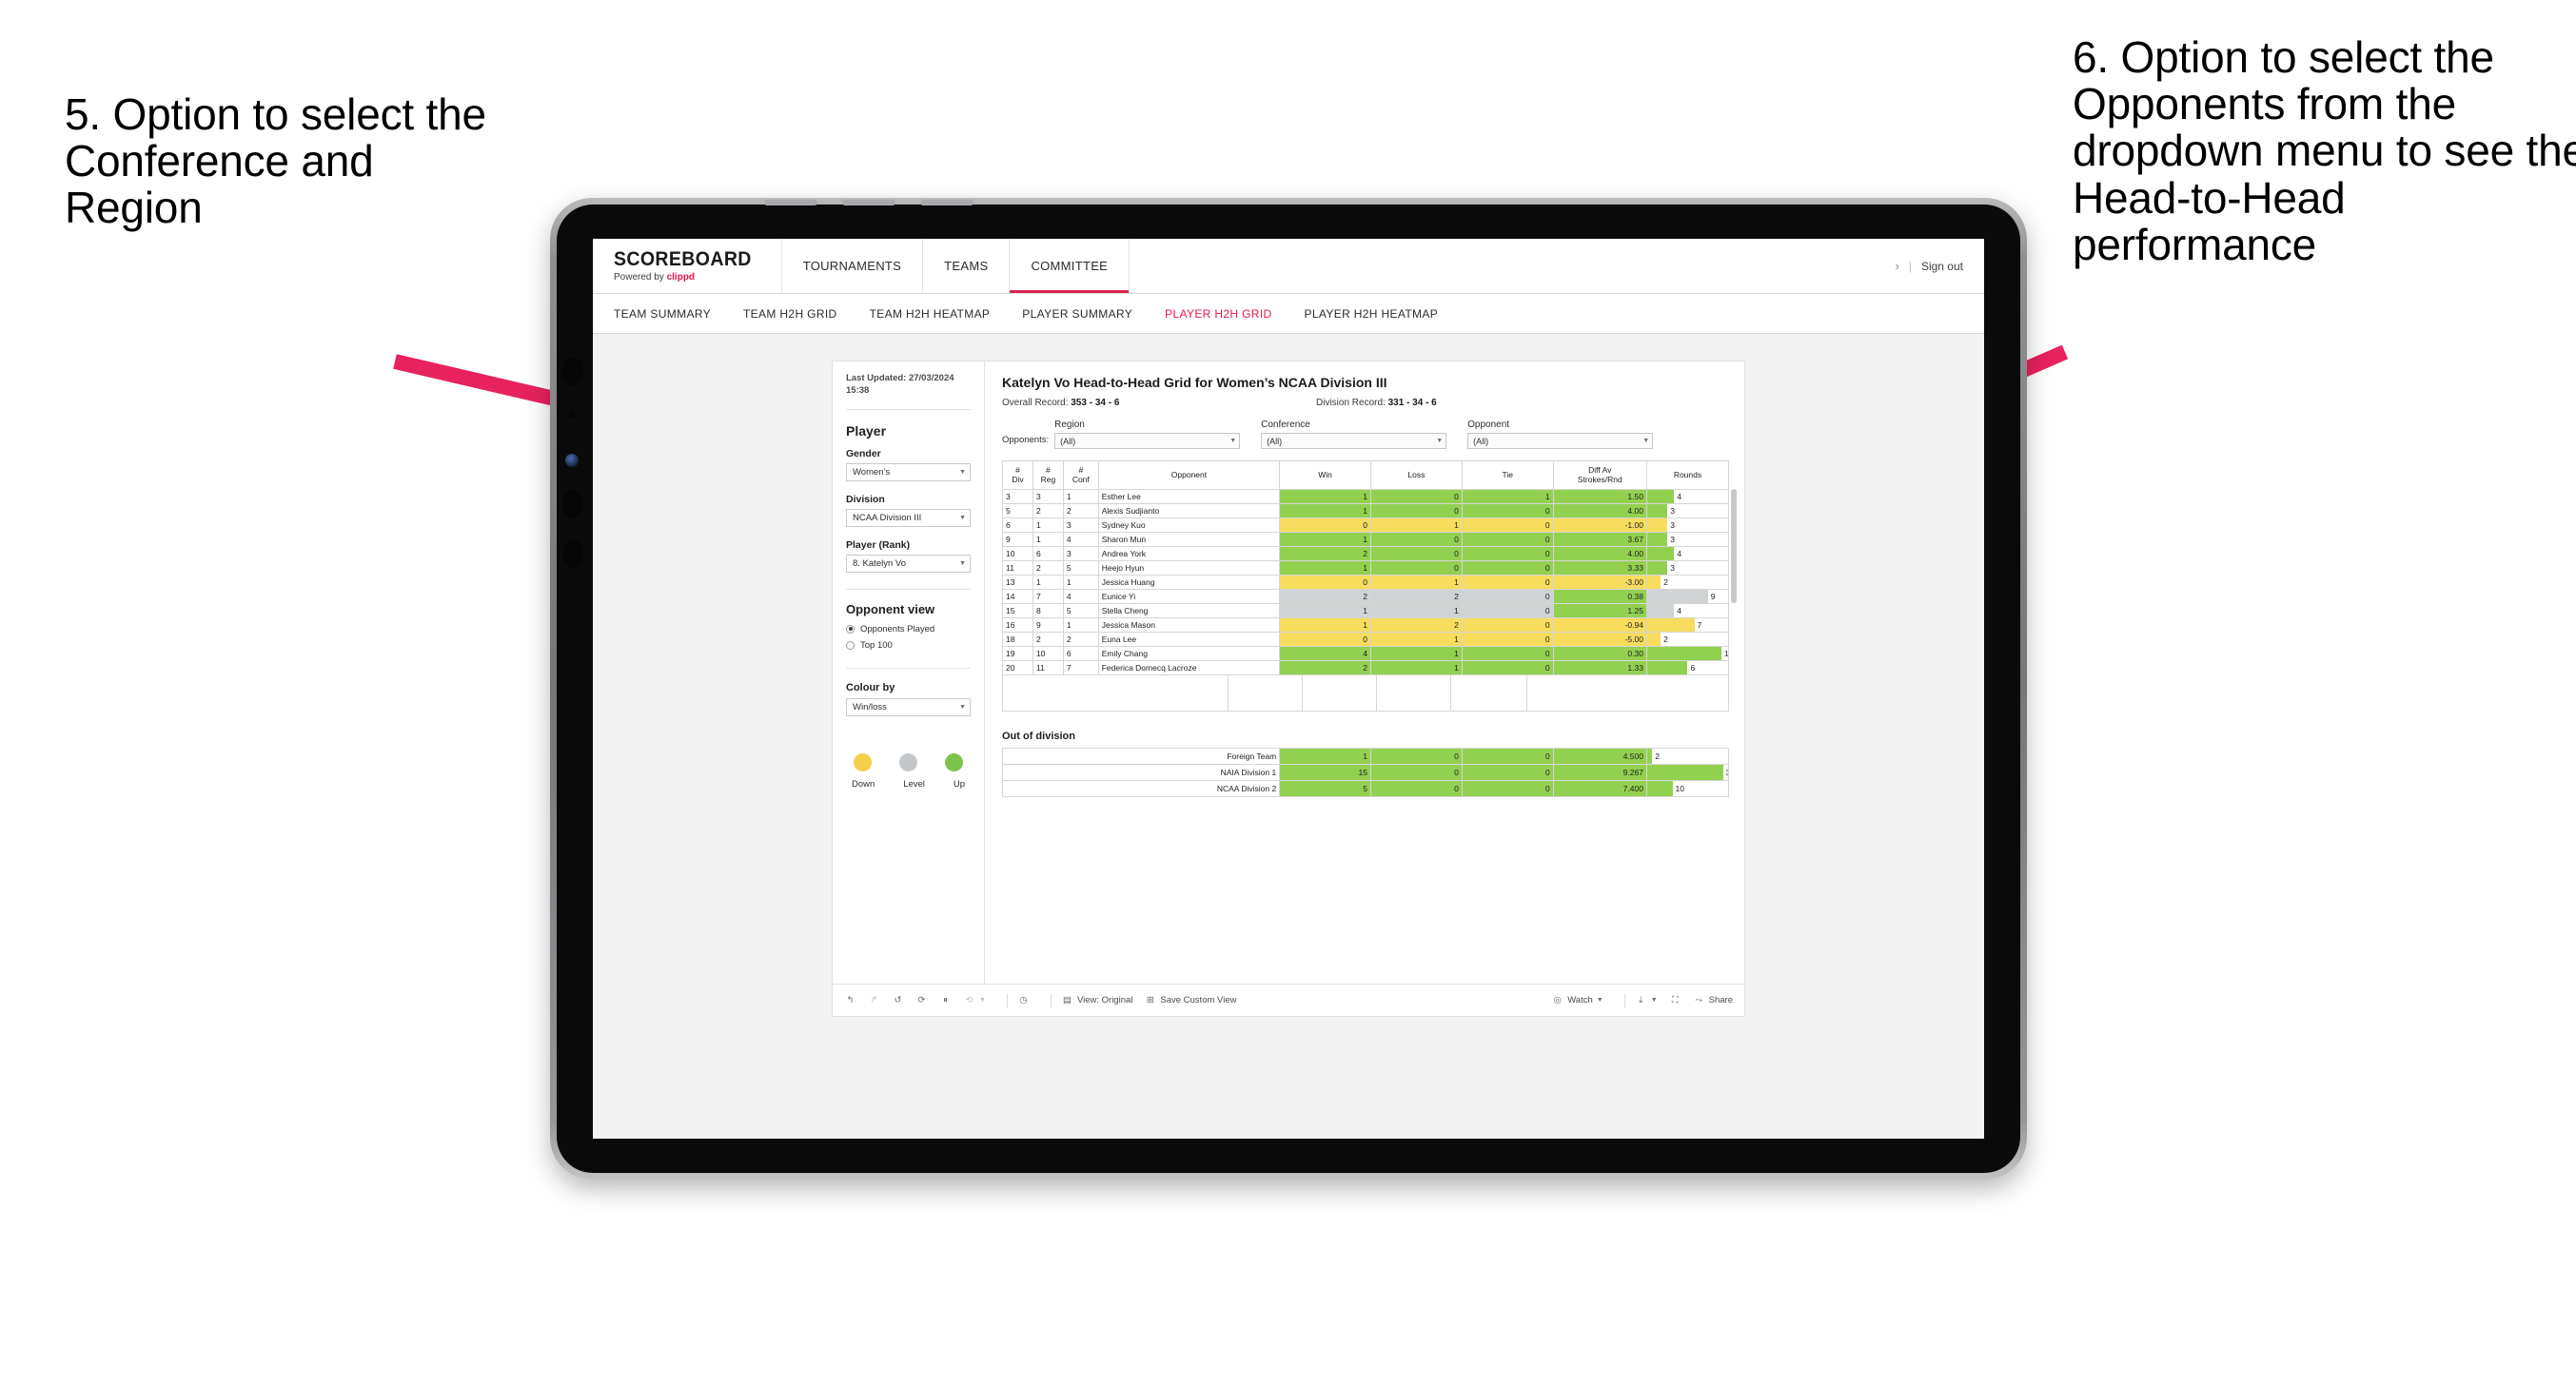  Describe the element at coordinates (1189, 667) in the screenshot. I see `cell-opponent: Federica Domecq Lacroze` at that location.